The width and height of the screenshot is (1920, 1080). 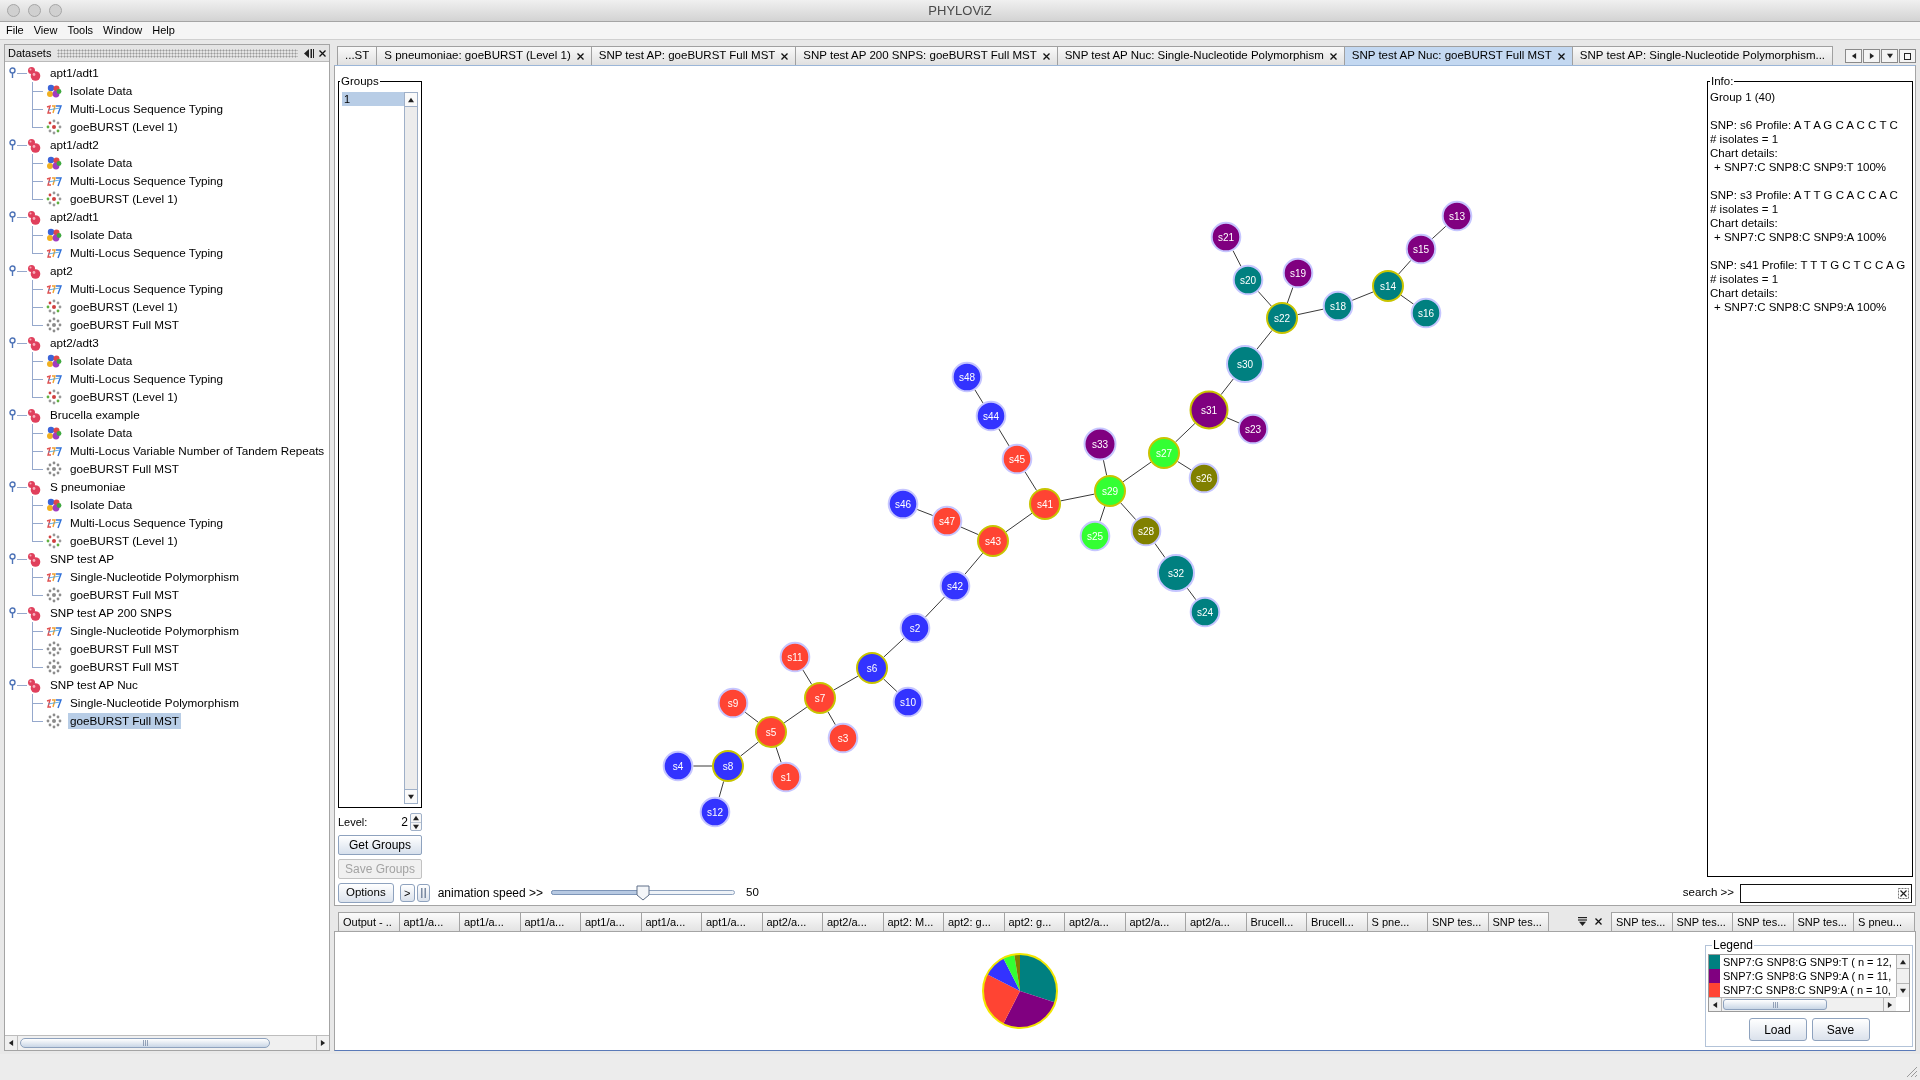 I want to click on play-button: >, so click(x=407, y=893).